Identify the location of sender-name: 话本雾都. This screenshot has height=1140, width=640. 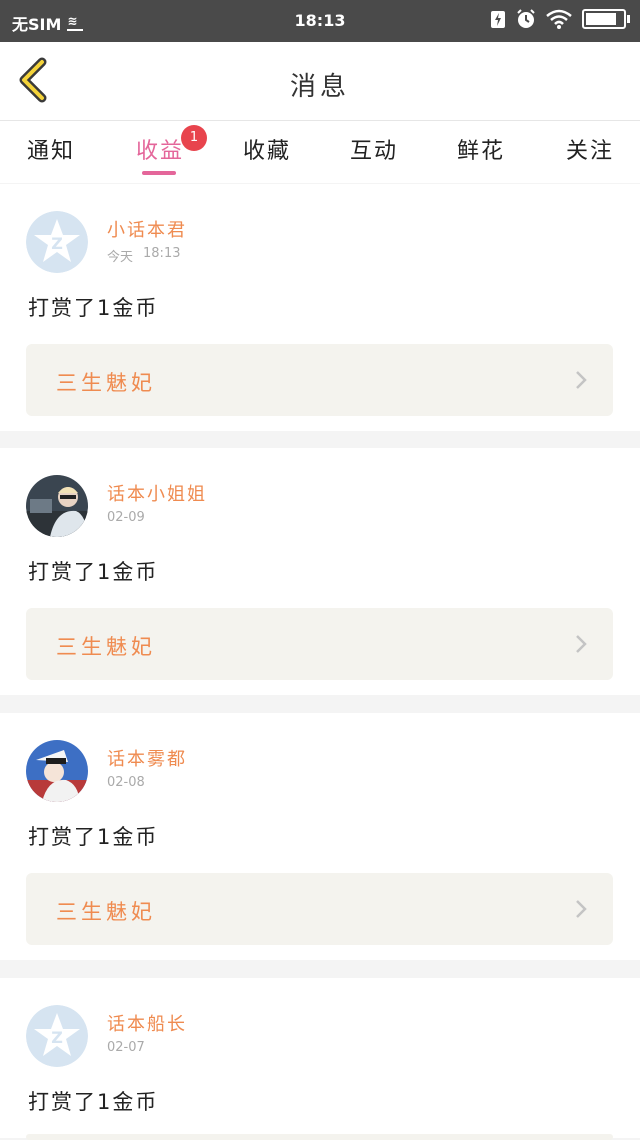
(147, 758).